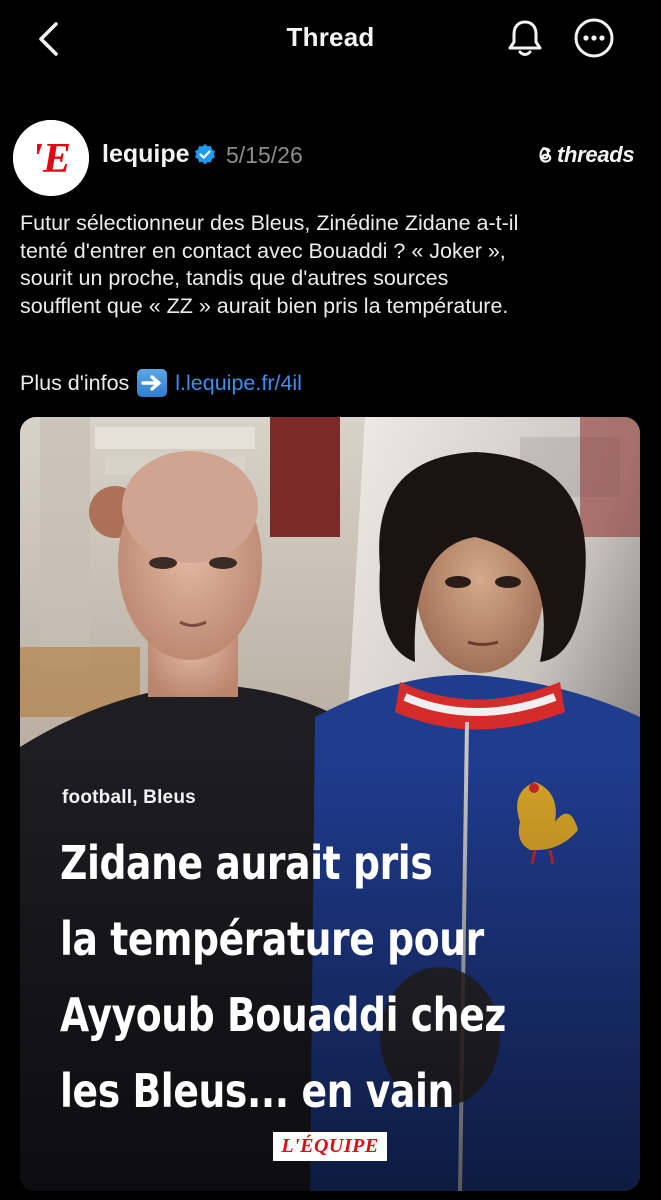  What do you see at coordinates (129, 797) in the screenshot?
I see `article-tags: football, Bleus` at bounding box center [129, 797].